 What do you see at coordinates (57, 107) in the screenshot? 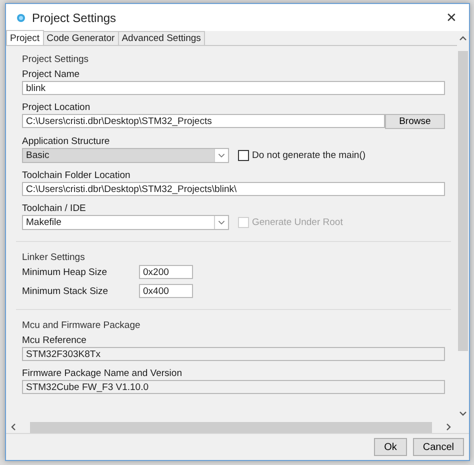
I see `field-label: Project Location` at bounding box center [57, 107].